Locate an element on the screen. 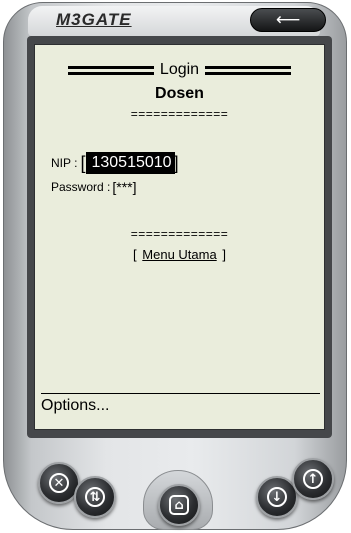 This screenshot has height=533, width=351. title-bars-right is located at coordinates (248, 70).